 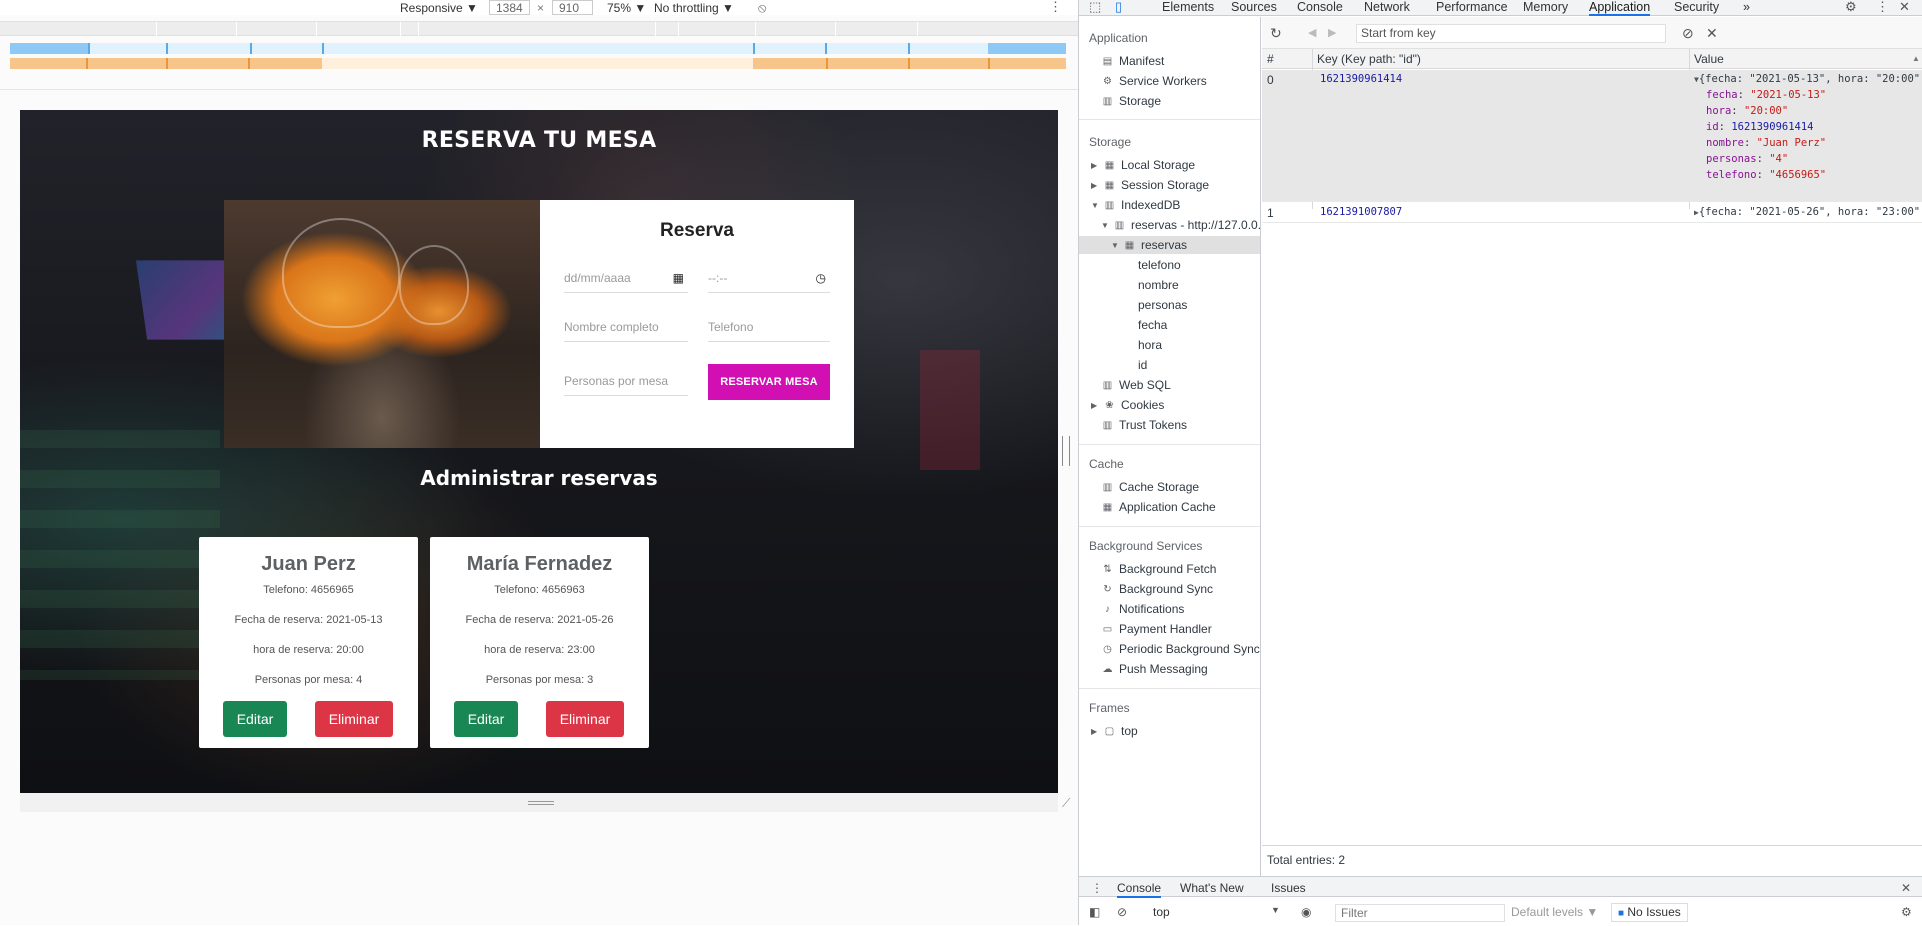 I want to click on more-options-icon: ⋮, so click(x=1055, y=6).